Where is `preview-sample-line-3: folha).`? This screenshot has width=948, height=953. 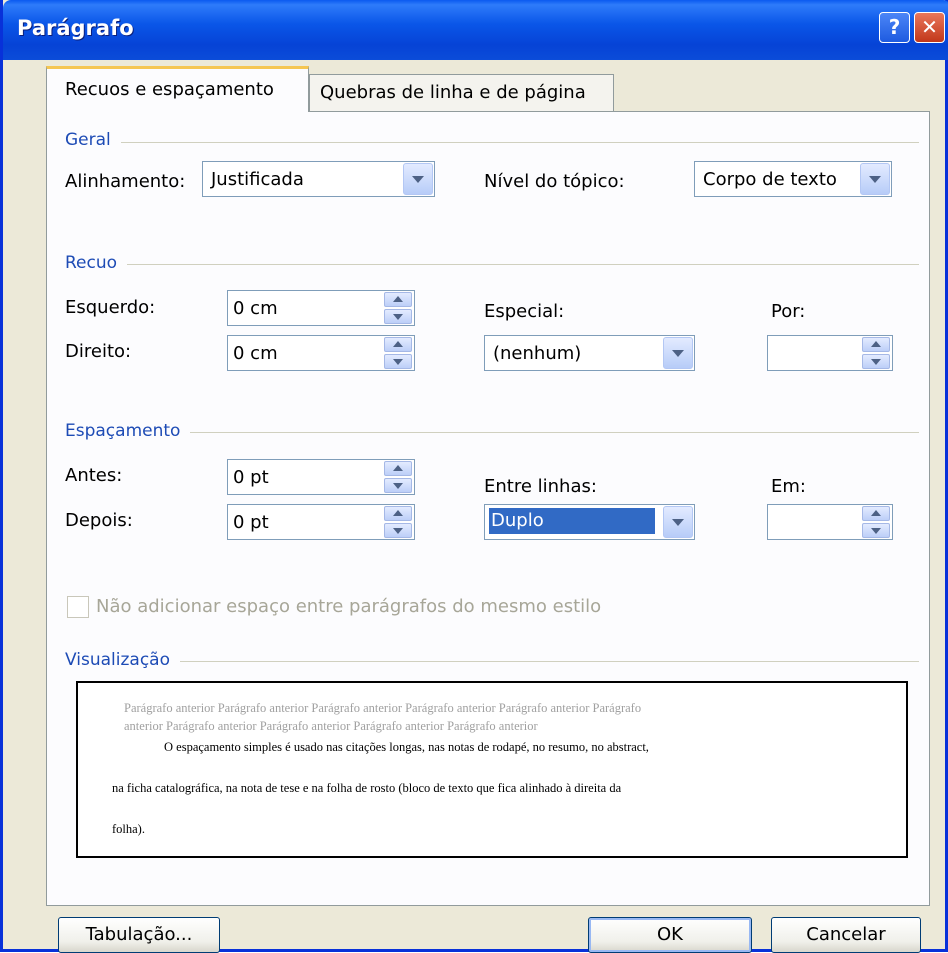
preview-sample-line-3: folha). is located at coordinates (128, 829).